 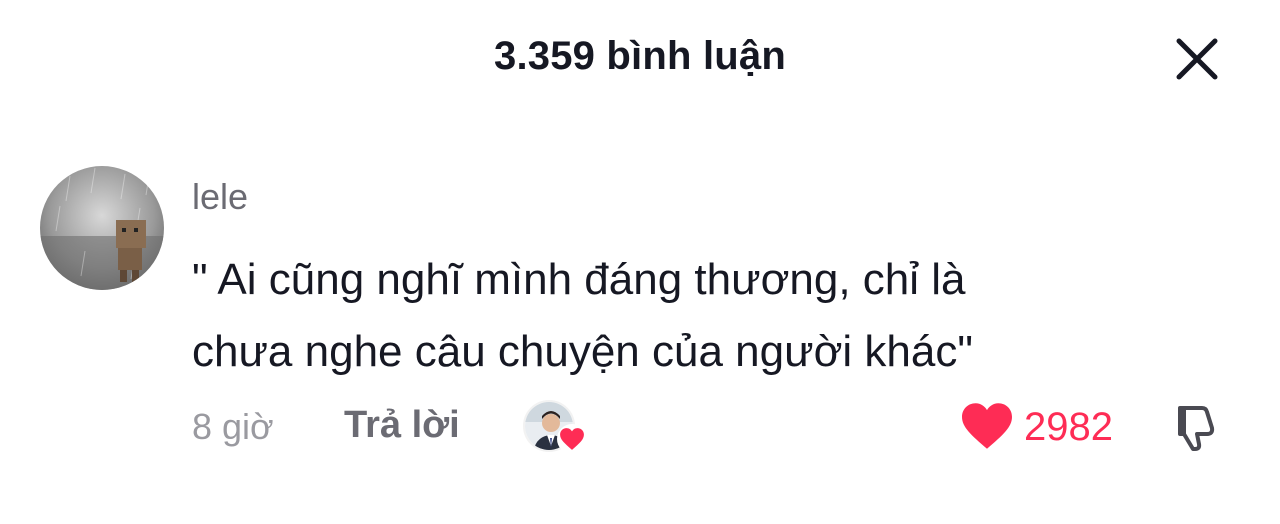 I want to click on dislike-button, so click(x=1198, y=428).